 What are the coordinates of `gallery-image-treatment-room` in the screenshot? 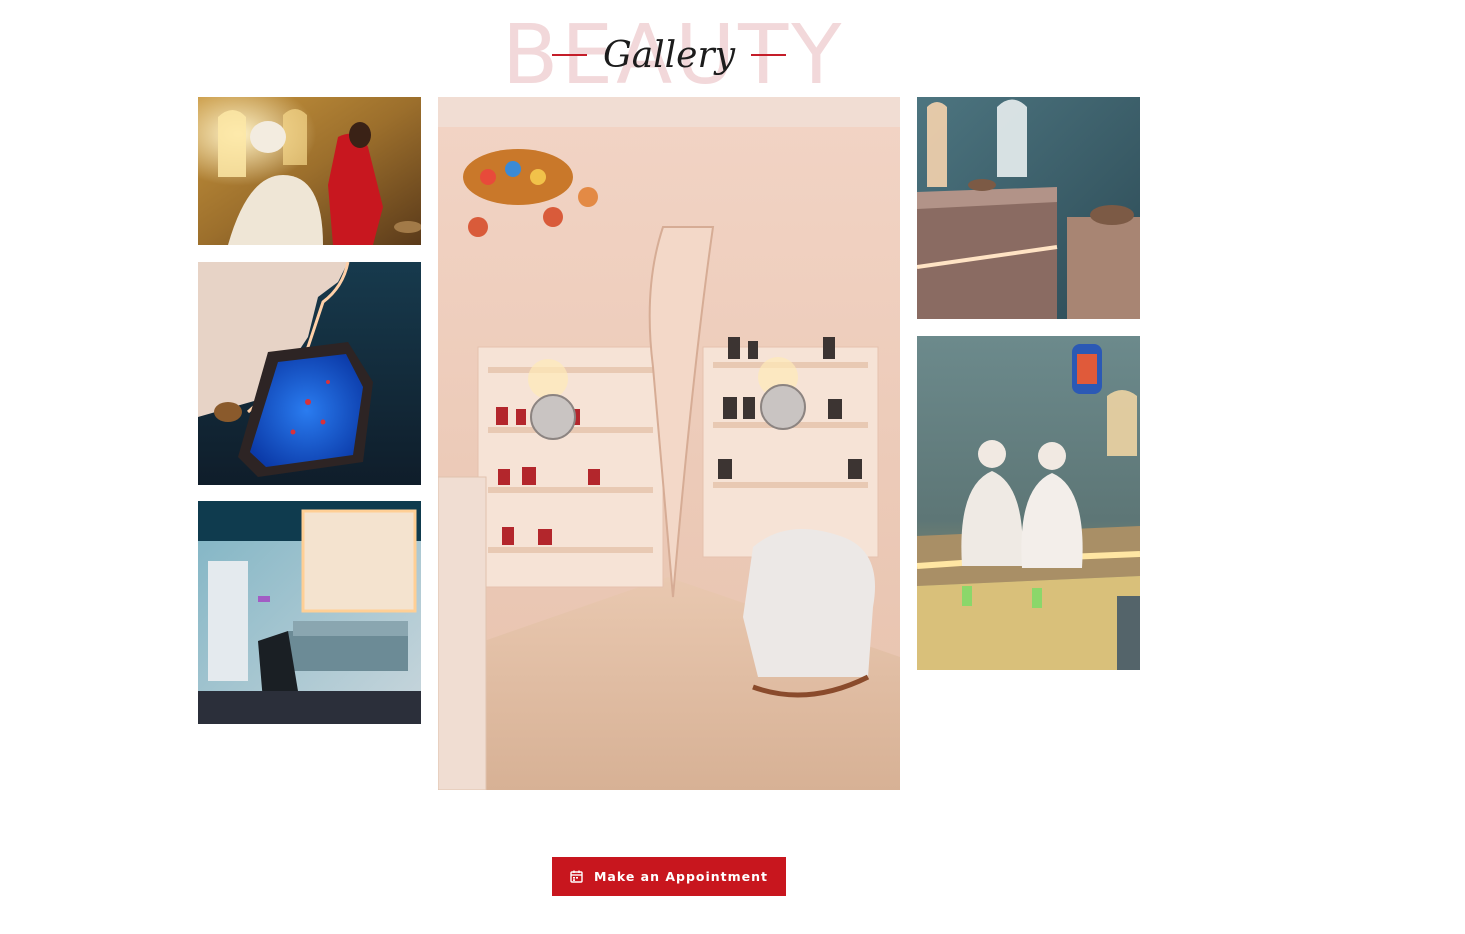 It's located at (309, 612).